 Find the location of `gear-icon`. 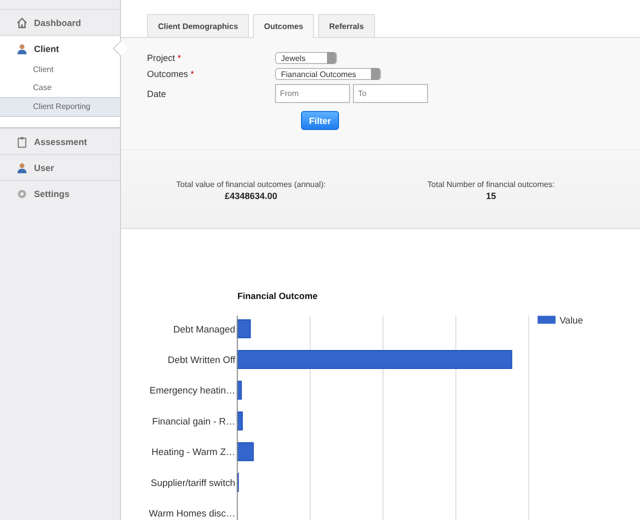

gear-icon is located at coordinates (22, 194).